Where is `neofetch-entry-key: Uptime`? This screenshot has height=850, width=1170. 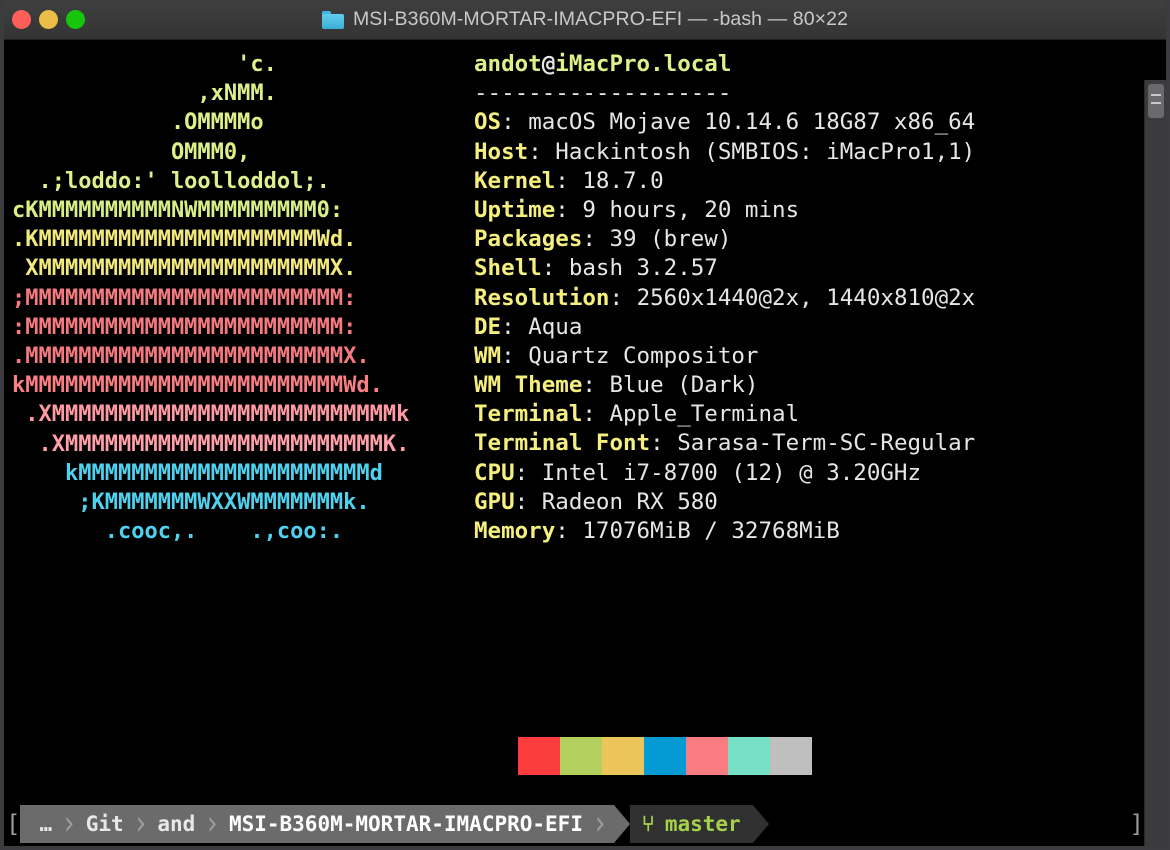
neofetch-entry-key: Uptime is located at coordinates (515, 209).